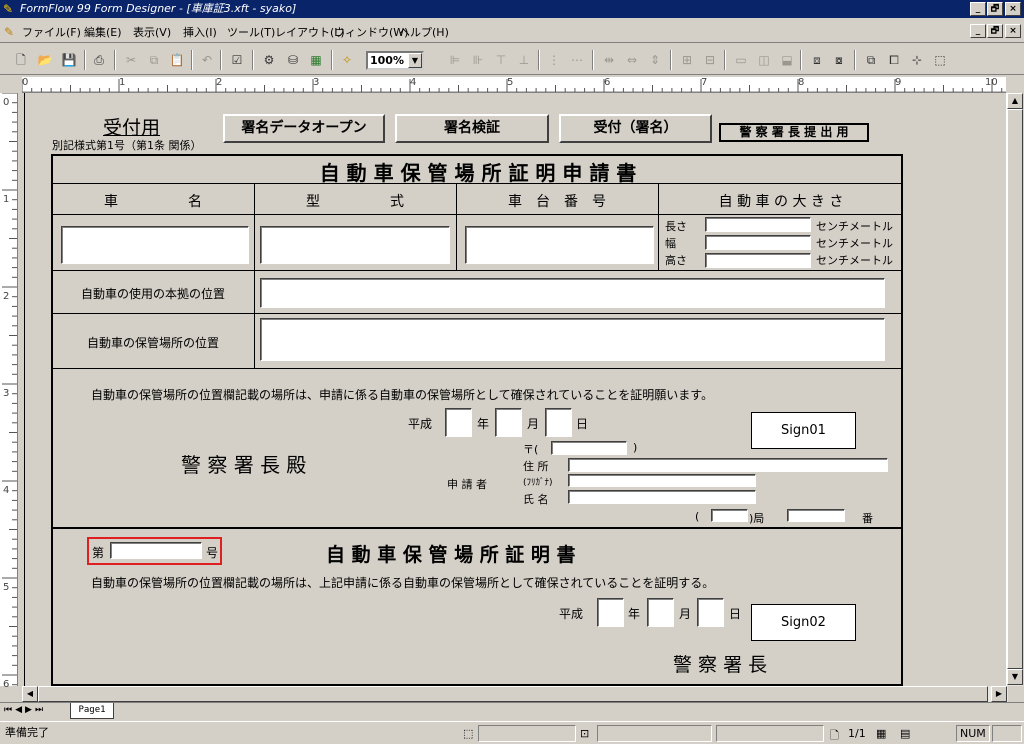  I want to click on length-input, so click(758, 224).